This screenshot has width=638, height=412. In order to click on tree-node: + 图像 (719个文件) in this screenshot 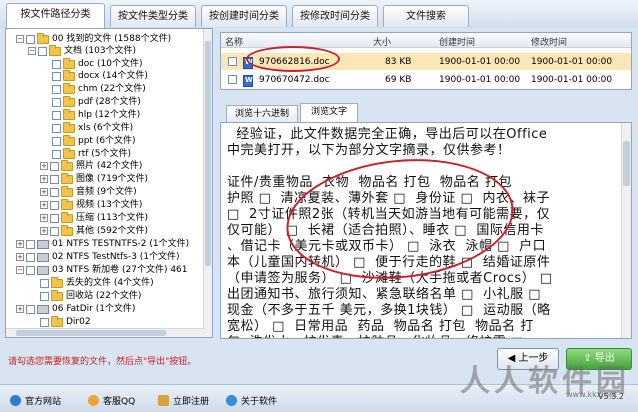, I will do `click(94, 178)`.